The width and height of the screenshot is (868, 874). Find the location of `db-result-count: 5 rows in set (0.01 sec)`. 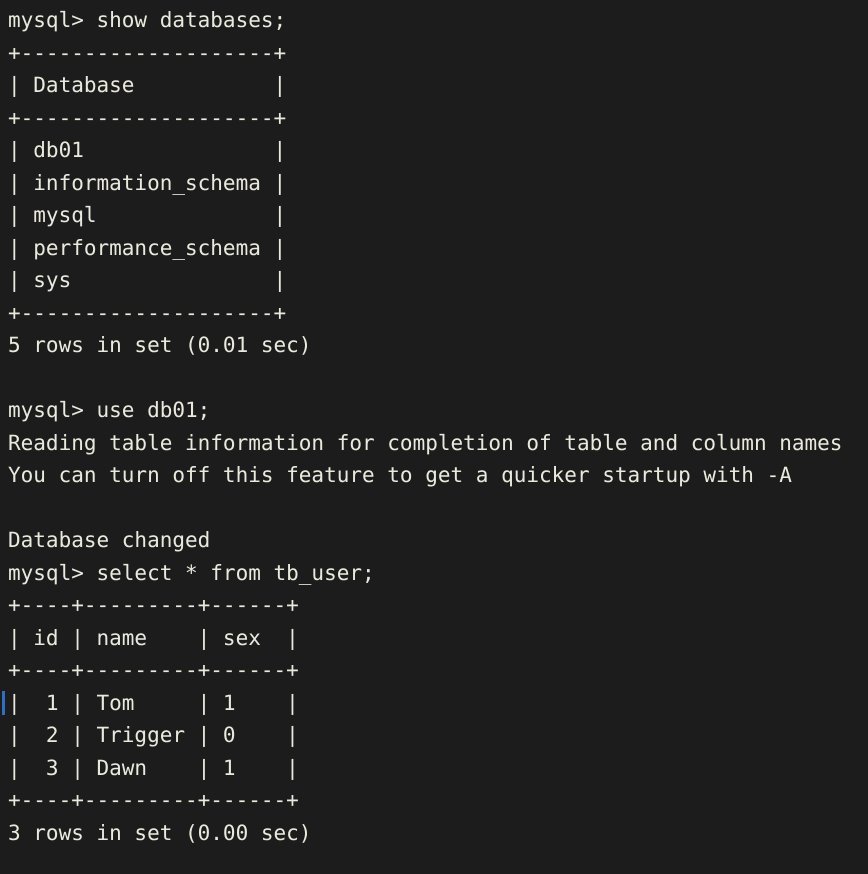

db-result-count: 5 rows in set (0.01 sec) is located at coordinates (160, 345).